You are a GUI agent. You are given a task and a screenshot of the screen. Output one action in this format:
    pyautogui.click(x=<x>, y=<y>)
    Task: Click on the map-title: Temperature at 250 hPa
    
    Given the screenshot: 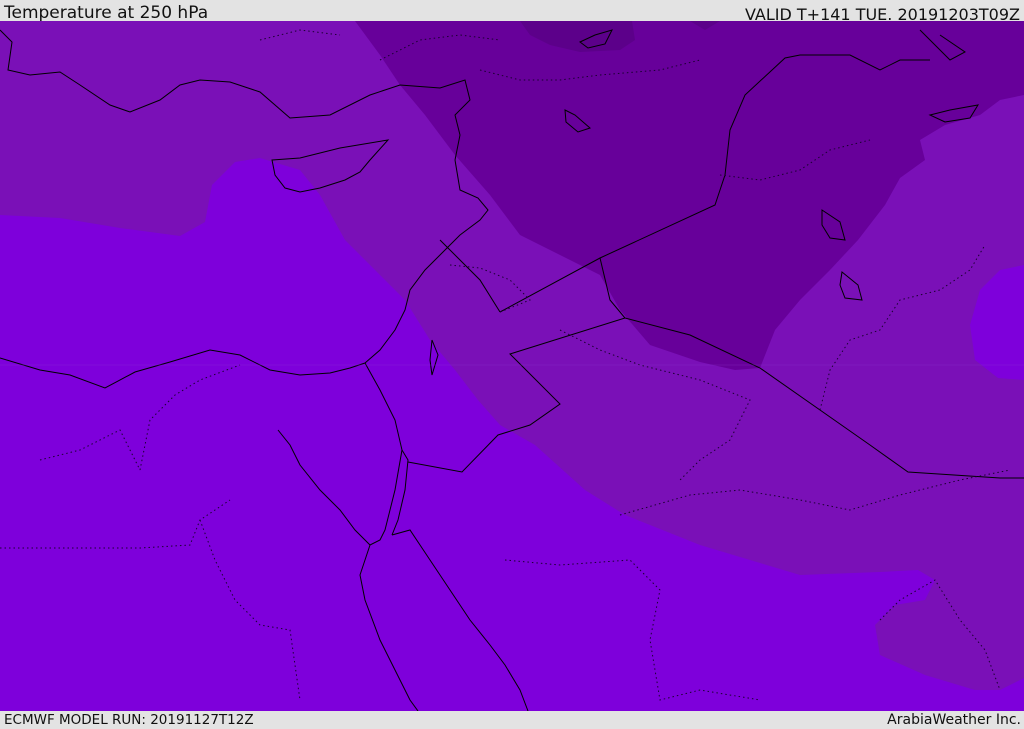 What is the action you would take?
    pyautogui.click(x=106, y=13)
    